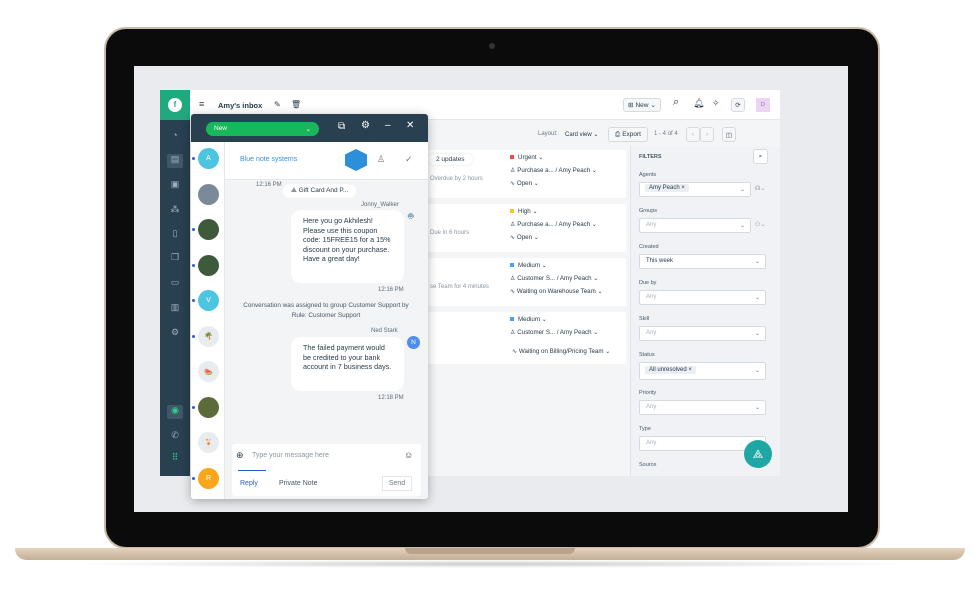 This screenshot has height=601, width=980. I want to click on close-icon: ✕, so click(410, 125).